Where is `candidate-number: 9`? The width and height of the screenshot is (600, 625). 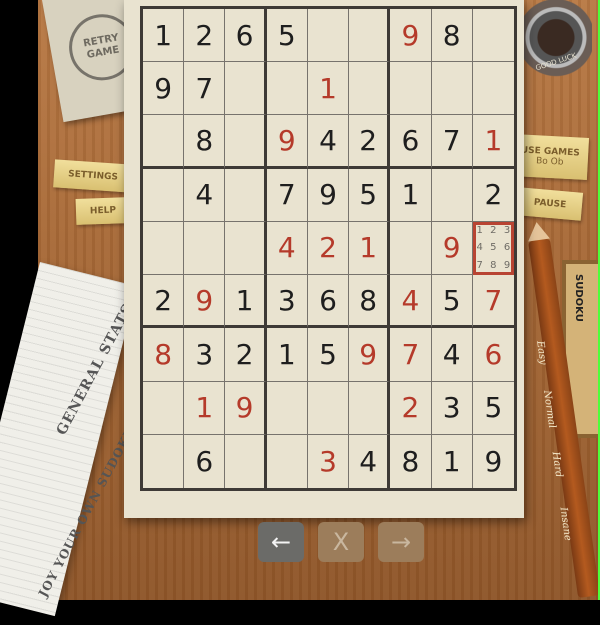
candidate-number: 9 is located at coordinates (507, 265).